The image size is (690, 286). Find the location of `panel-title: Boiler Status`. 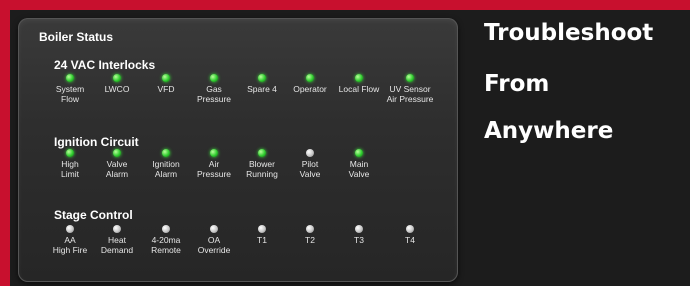

panel-title: Boiler Status is located at coordinates (76, 37).